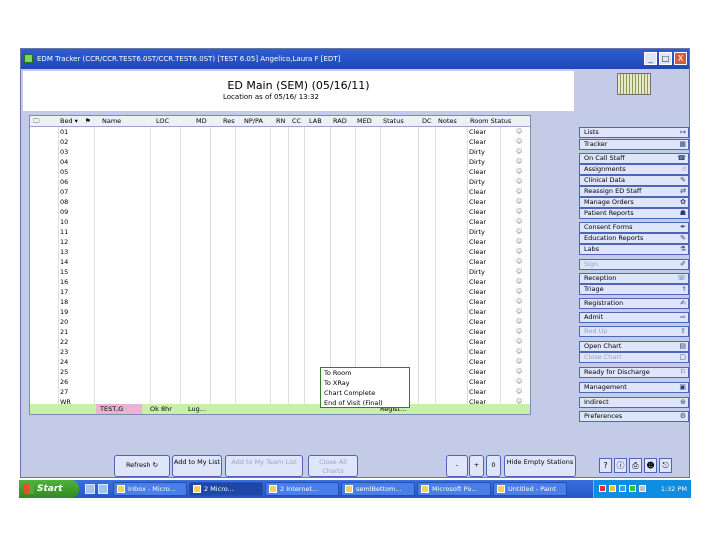 The width and height of the screenshot is (720, 540). I want to click on table-row: 08 Clear ☺, so click(280, 202).